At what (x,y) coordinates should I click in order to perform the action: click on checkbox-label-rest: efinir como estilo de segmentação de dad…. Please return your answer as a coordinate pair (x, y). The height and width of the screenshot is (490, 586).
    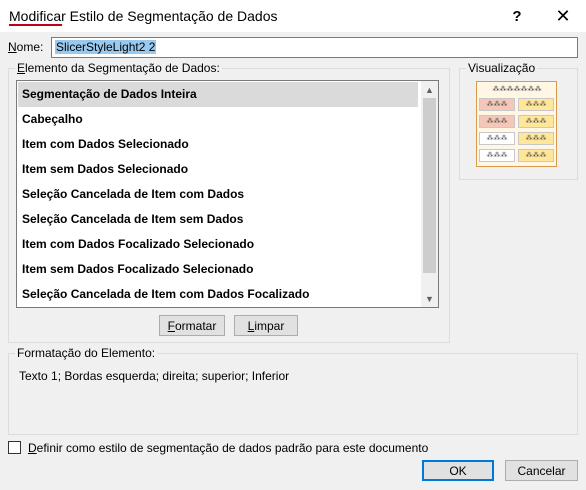
    Looking at the image, I should click on (232, 448).